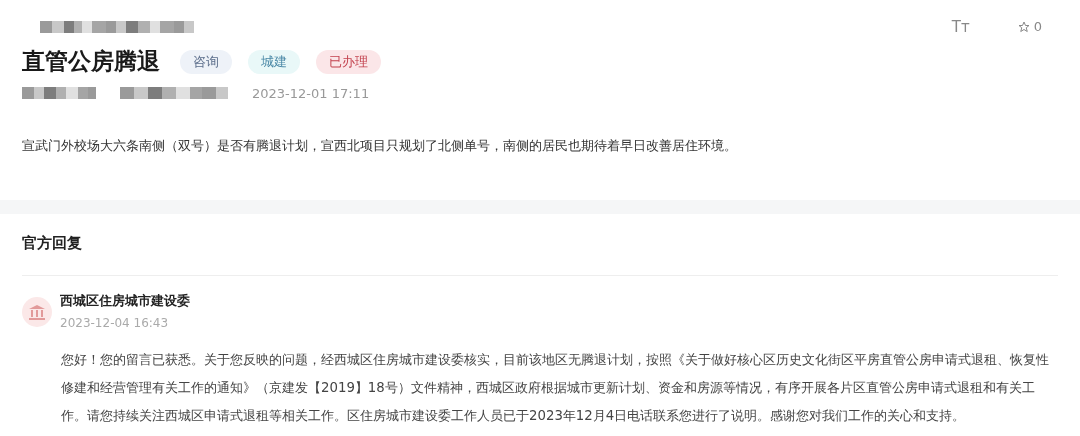  What do you see at coordinates (540, 245) in the screenshot?
I see `section-heading: 官方回复` at bounding box center [540, 245].